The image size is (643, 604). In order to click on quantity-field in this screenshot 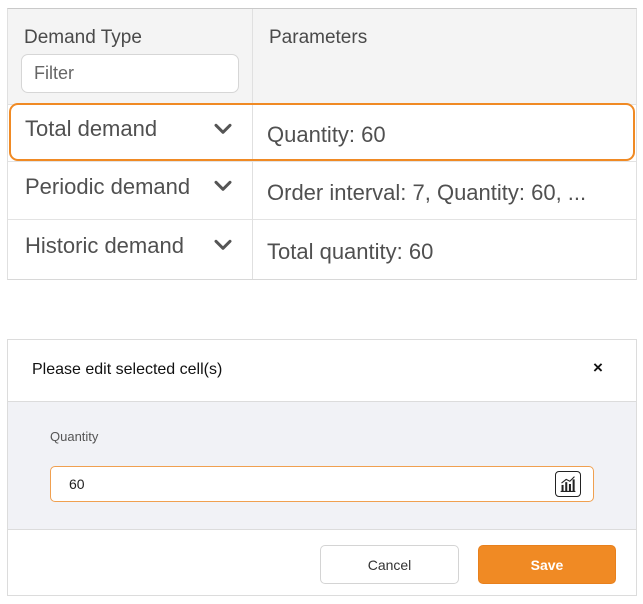, I will do `click(322, 484)`.